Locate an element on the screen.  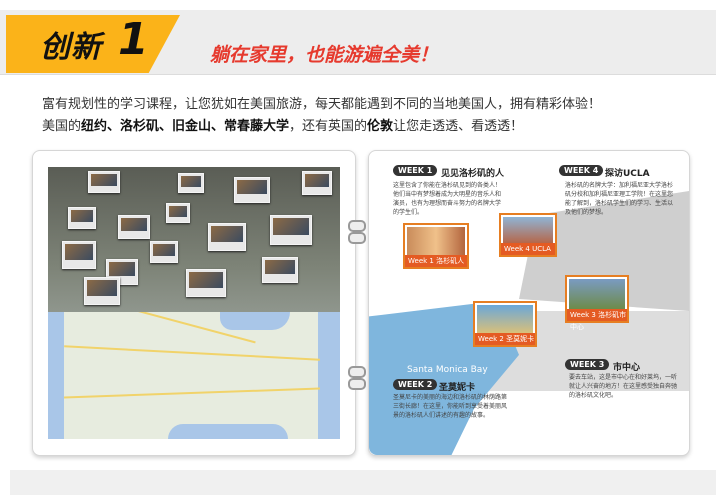
week-4-tag: WEEK 4 is located at coordinates (581, 170).